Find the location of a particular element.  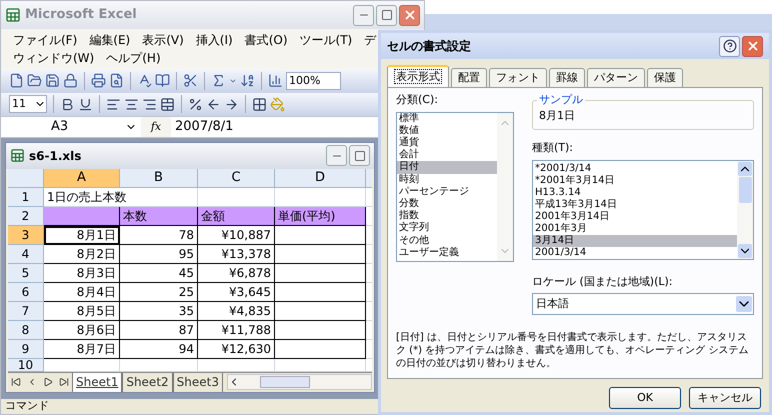

category-list: 標準 数値 通貨 会計 日付 時刻 パーセンテージ 分数 指数 文字列 その他 ユーザー定義 is located at coordinates (455, 187).